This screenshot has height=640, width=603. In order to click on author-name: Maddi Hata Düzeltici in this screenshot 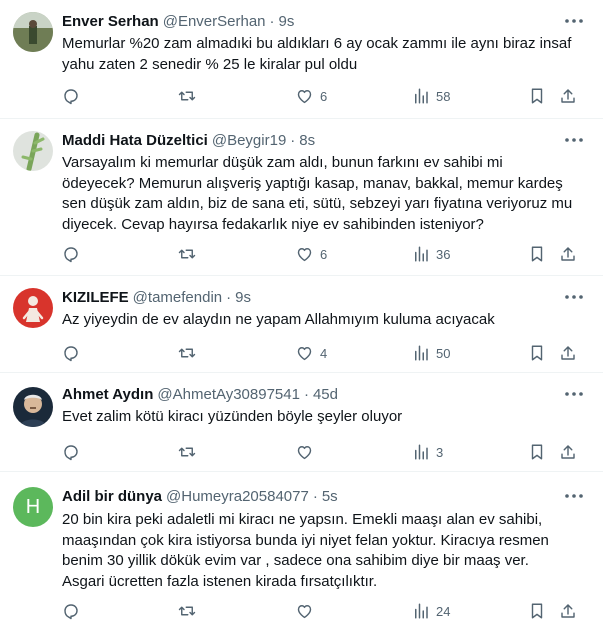, I will do `click(135, 140)`.